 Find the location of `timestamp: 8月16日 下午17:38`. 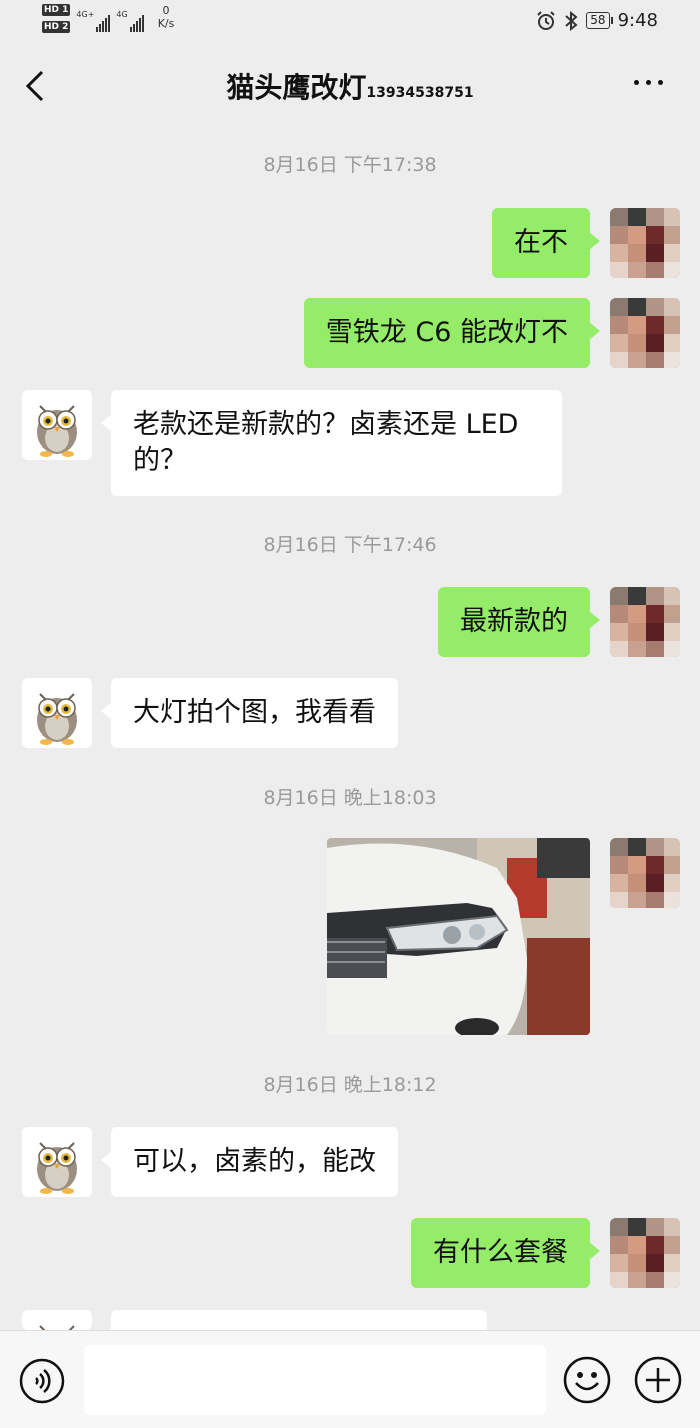

timestamp: 8月16日 下午17:38 is located at coordinates (350, 165).